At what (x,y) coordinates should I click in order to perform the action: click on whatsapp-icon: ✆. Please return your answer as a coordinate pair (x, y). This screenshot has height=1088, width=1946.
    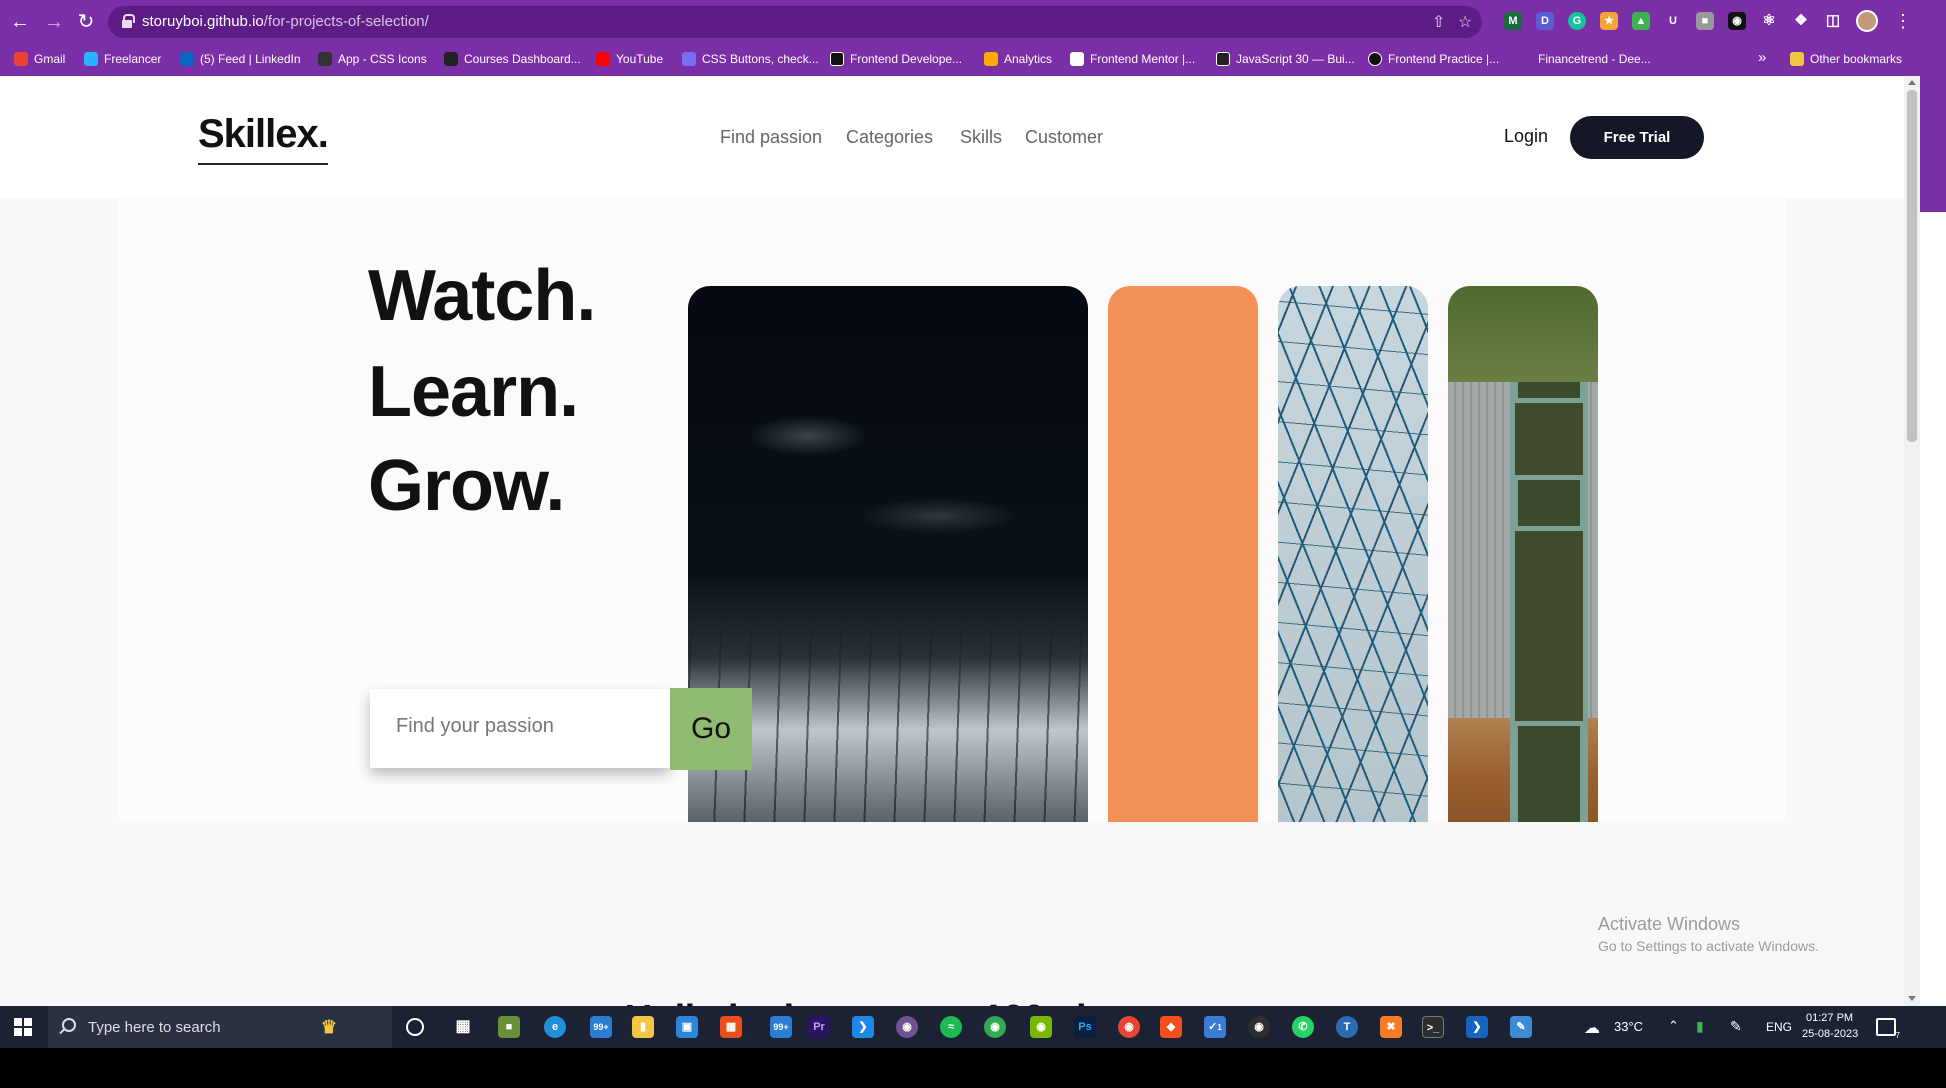
    Looking at the image, I should click on (1303, 1027).